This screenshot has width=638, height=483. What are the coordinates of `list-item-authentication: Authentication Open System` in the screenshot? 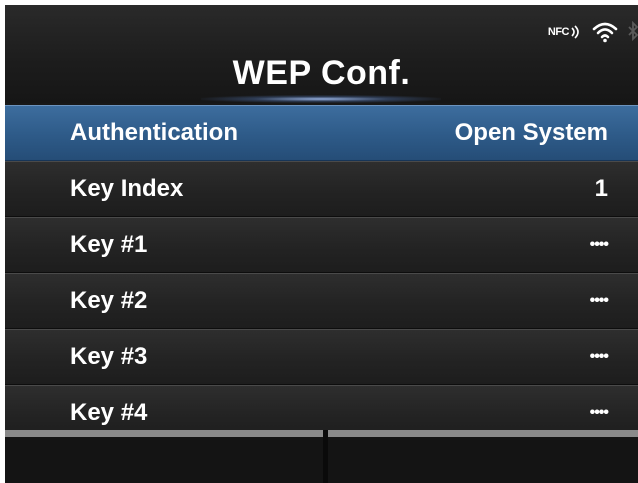 It's located at (321, 133).